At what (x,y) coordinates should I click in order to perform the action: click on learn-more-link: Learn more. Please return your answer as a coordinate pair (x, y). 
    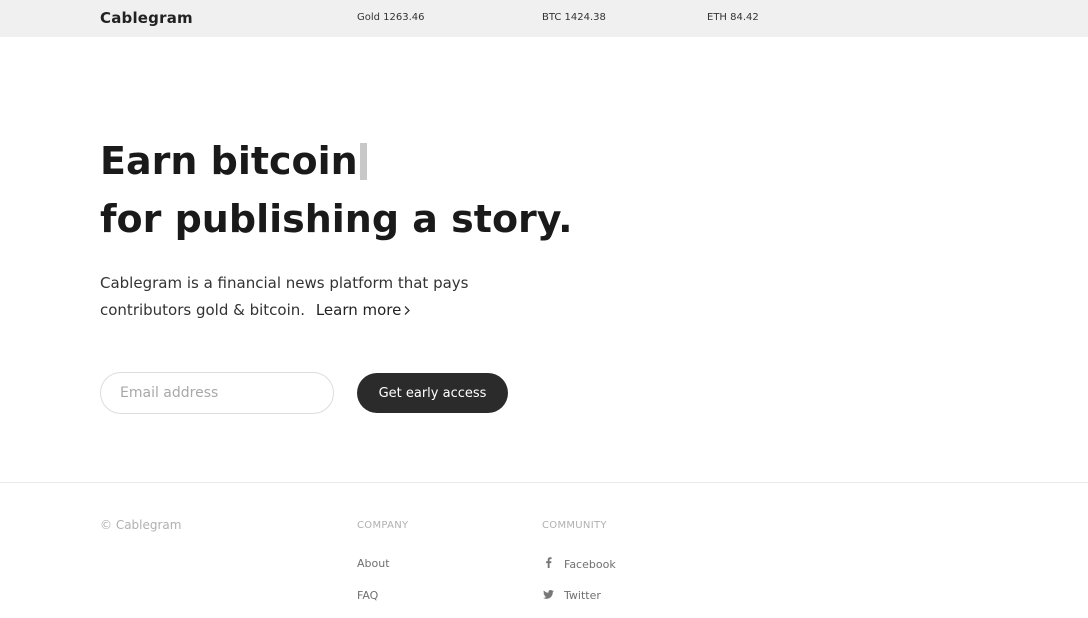
    Looking at the image, I should click on (364, 310).